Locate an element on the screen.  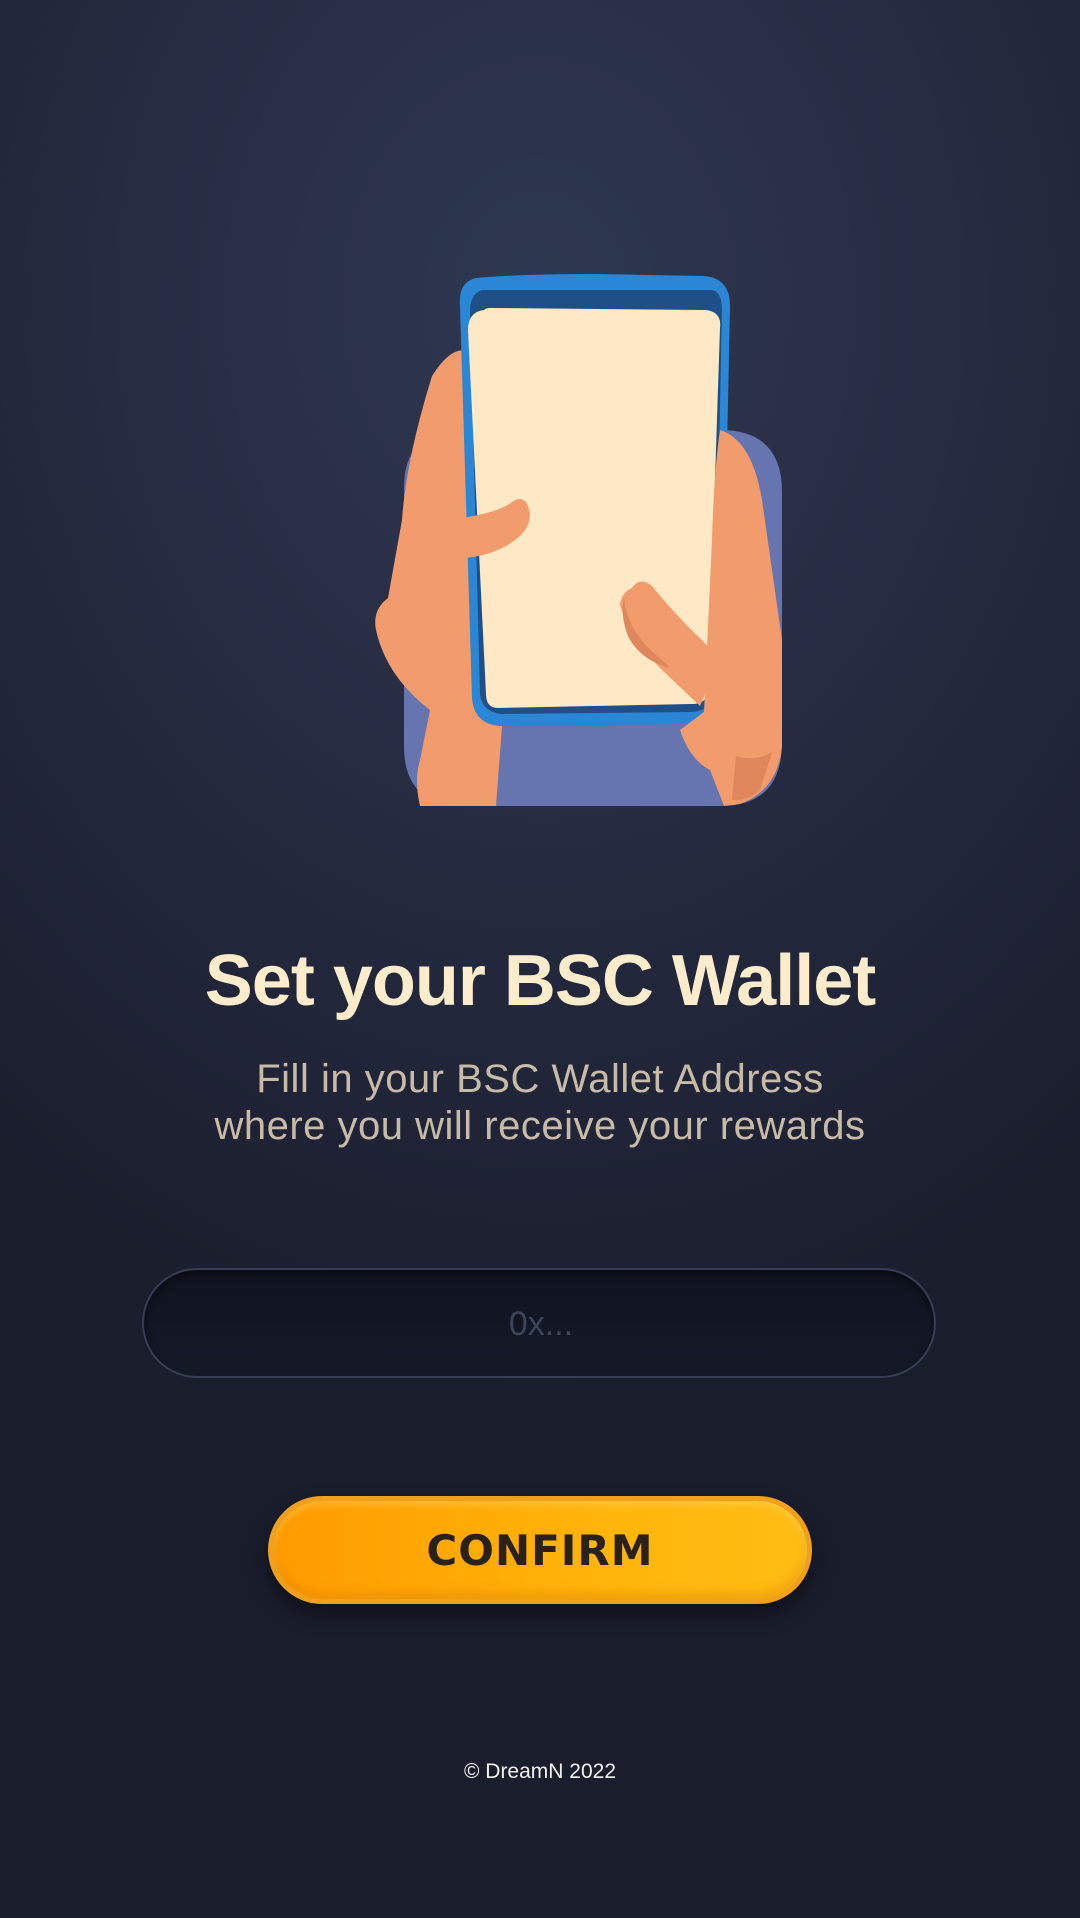
wallet-address-input is located at coordinates (541, 1324).